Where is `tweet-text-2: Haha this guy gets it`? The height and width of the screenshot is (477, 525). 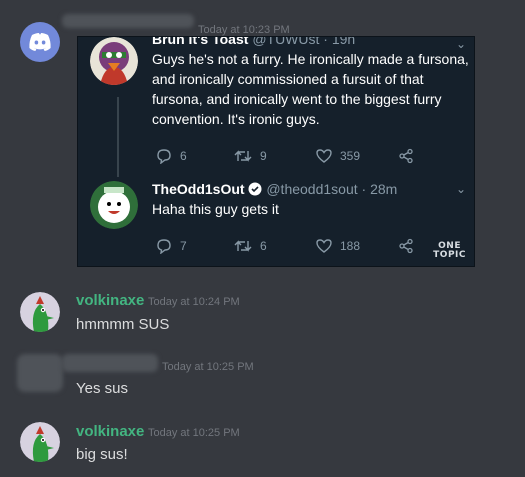
tweet-text-2: Haha this guy gets it is located at coordinates (215, 209).